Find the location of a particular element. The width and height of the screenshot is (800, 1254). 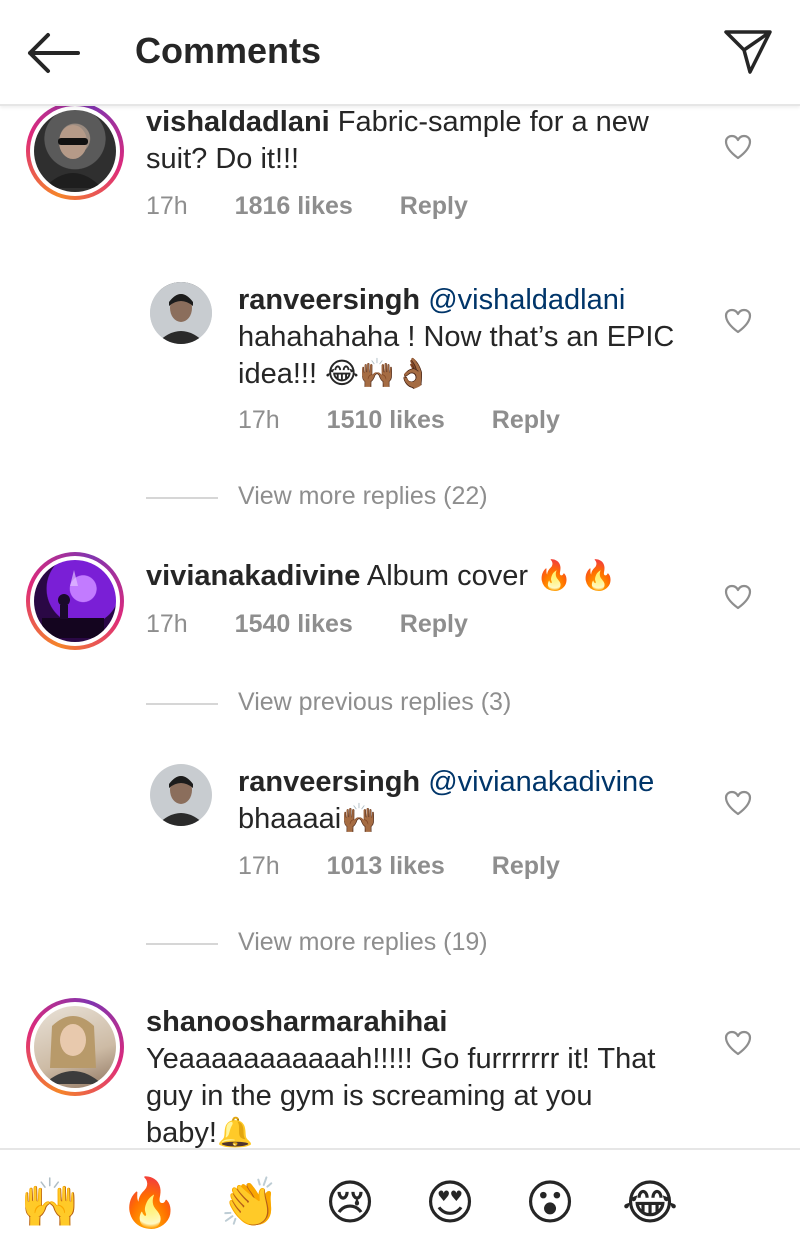

quick-reactions-bar: 🙌 🔥 👏 😢 😍 😮 😂 is located at coordinates (400, 1201).